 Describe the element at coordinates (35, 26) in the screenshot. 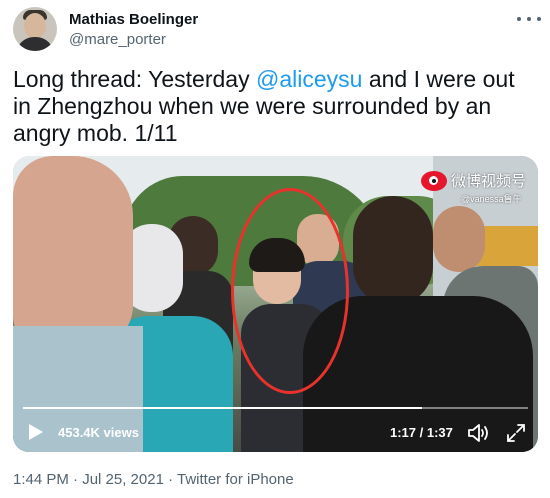

I see `avatar-face` at that location.